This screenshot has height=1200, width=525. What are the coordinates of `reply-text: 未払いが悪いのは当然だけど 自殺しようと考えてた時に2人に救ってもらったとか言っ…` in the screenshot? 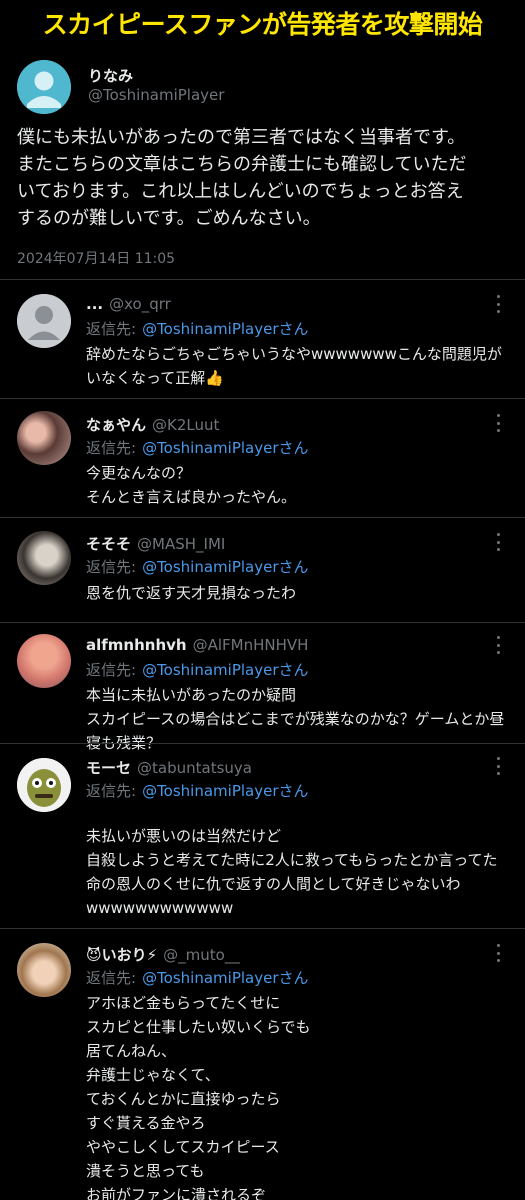 It's located at (292, 872).